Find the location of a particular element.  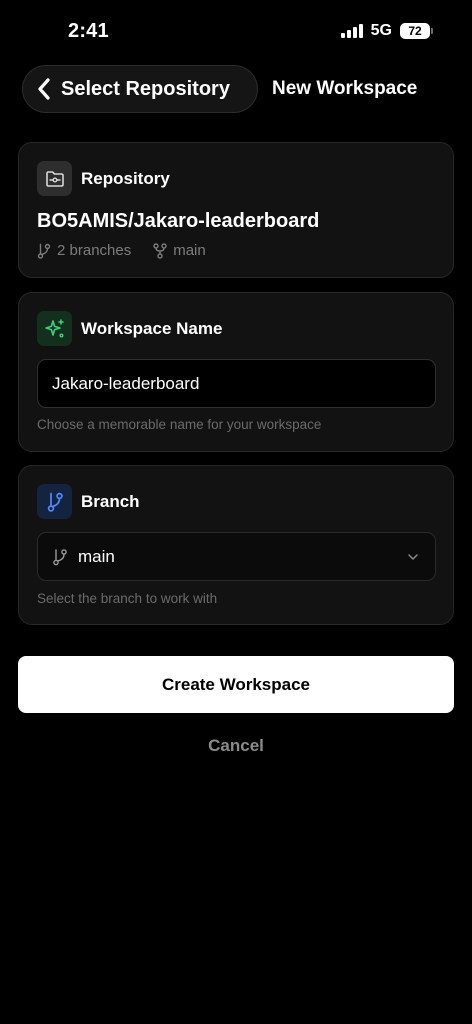

repository-title: Repository is located at coordinates (125, 178).